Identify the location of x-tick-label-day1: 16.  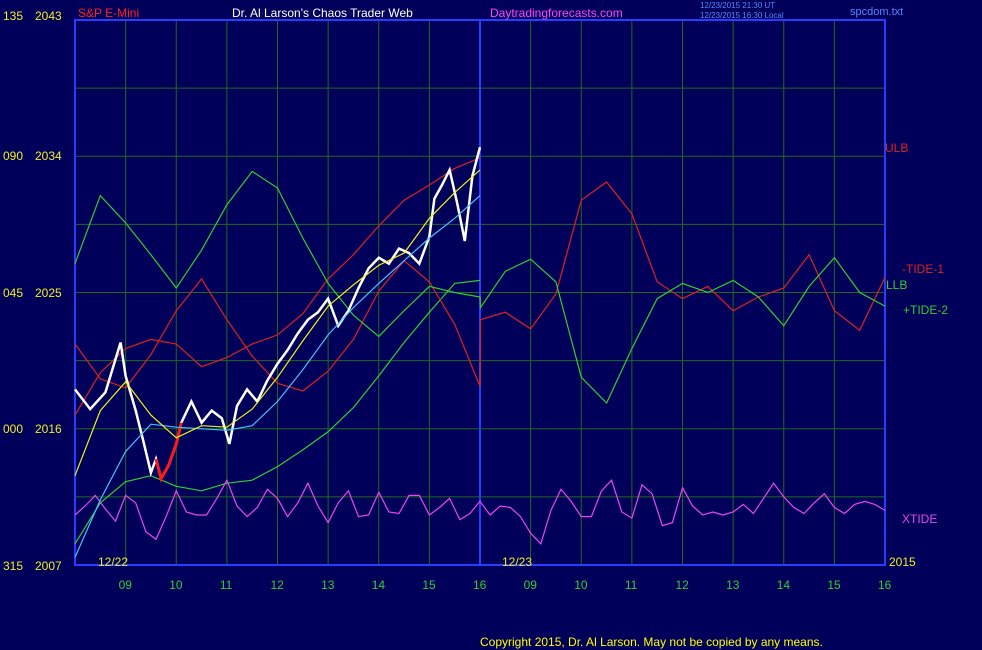
(480, 585).